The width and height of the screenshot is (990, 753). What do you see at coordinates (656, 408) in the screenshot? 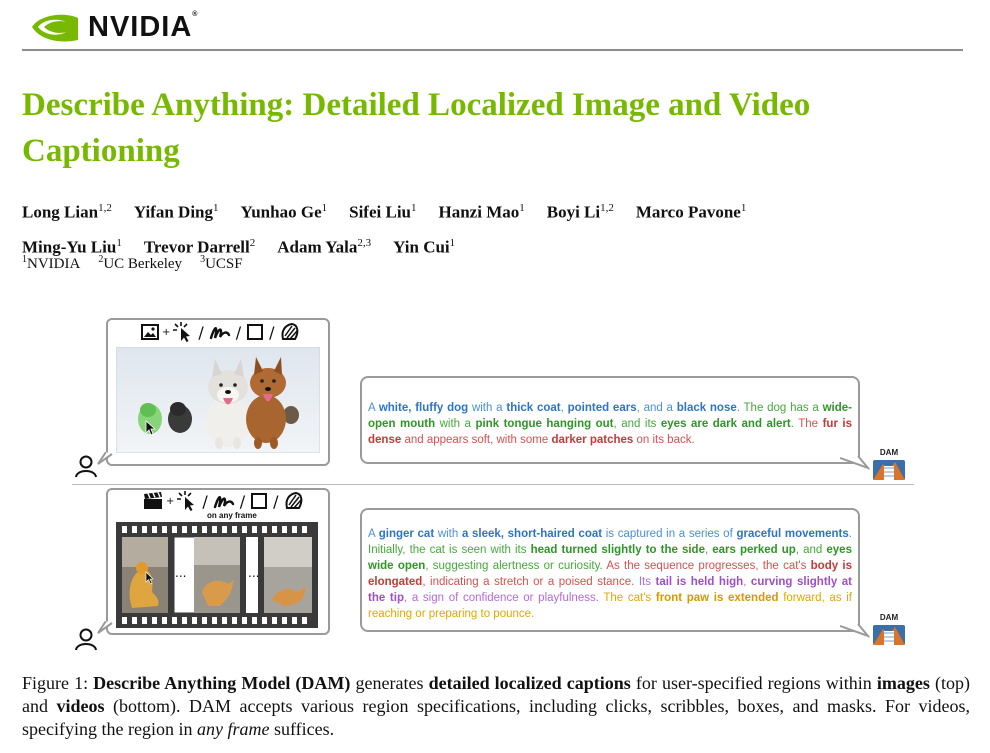
I see `caption-segment: , and a` at bounding box center [656, 408].